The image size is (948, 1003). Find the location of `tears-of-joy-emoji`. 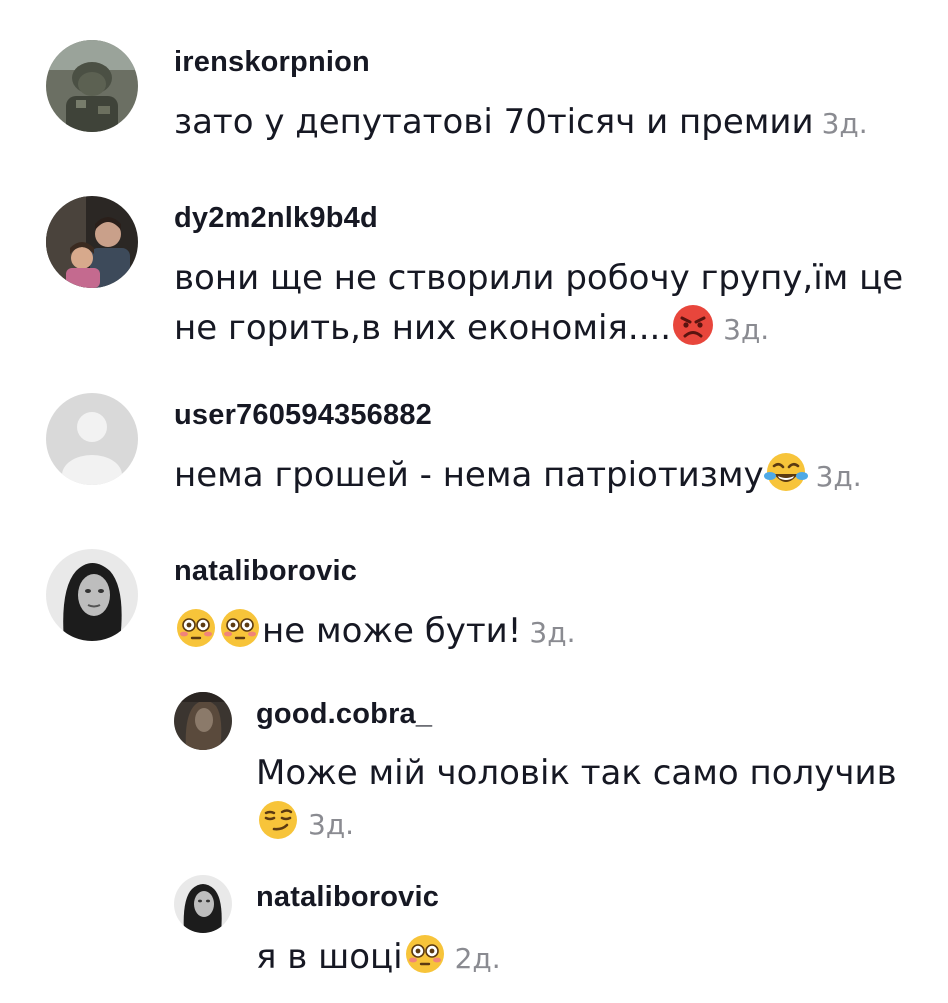

tears-of-joy-emoji is located at coordinates (785, 472).